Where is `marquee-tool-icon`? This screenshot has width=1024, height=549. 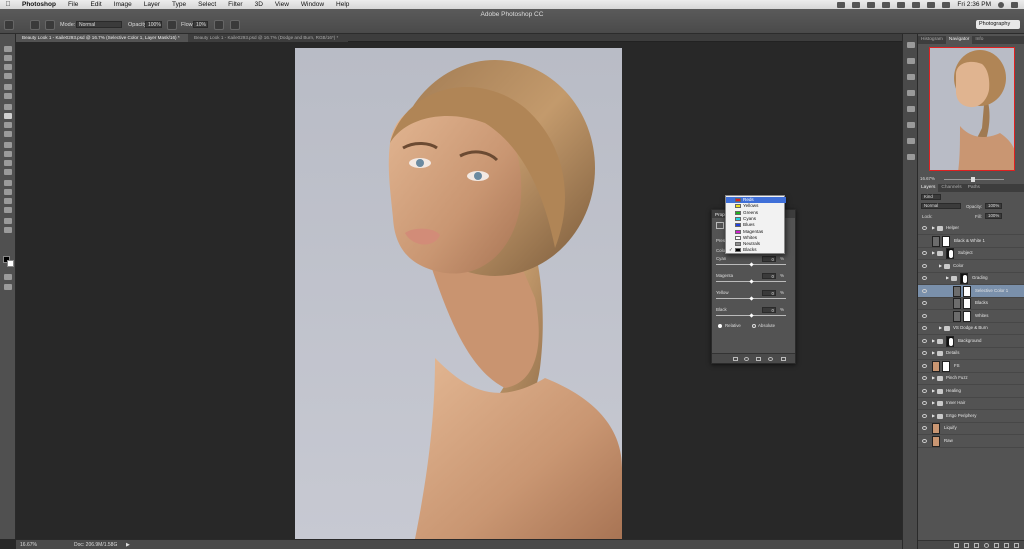 marquee-tool-icon is located at coordinates (8, 58).